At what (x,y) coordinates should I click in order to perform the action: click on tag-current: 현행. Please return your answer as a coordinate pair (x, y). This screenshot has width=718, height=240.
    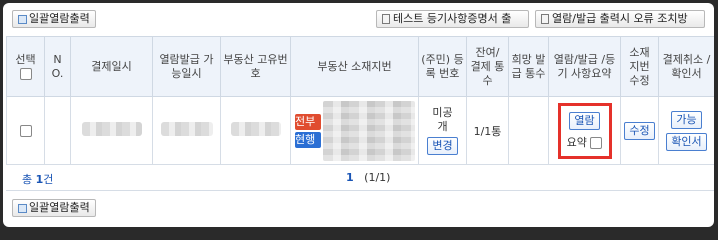
    Looking at the image, I should click on (308, 139).